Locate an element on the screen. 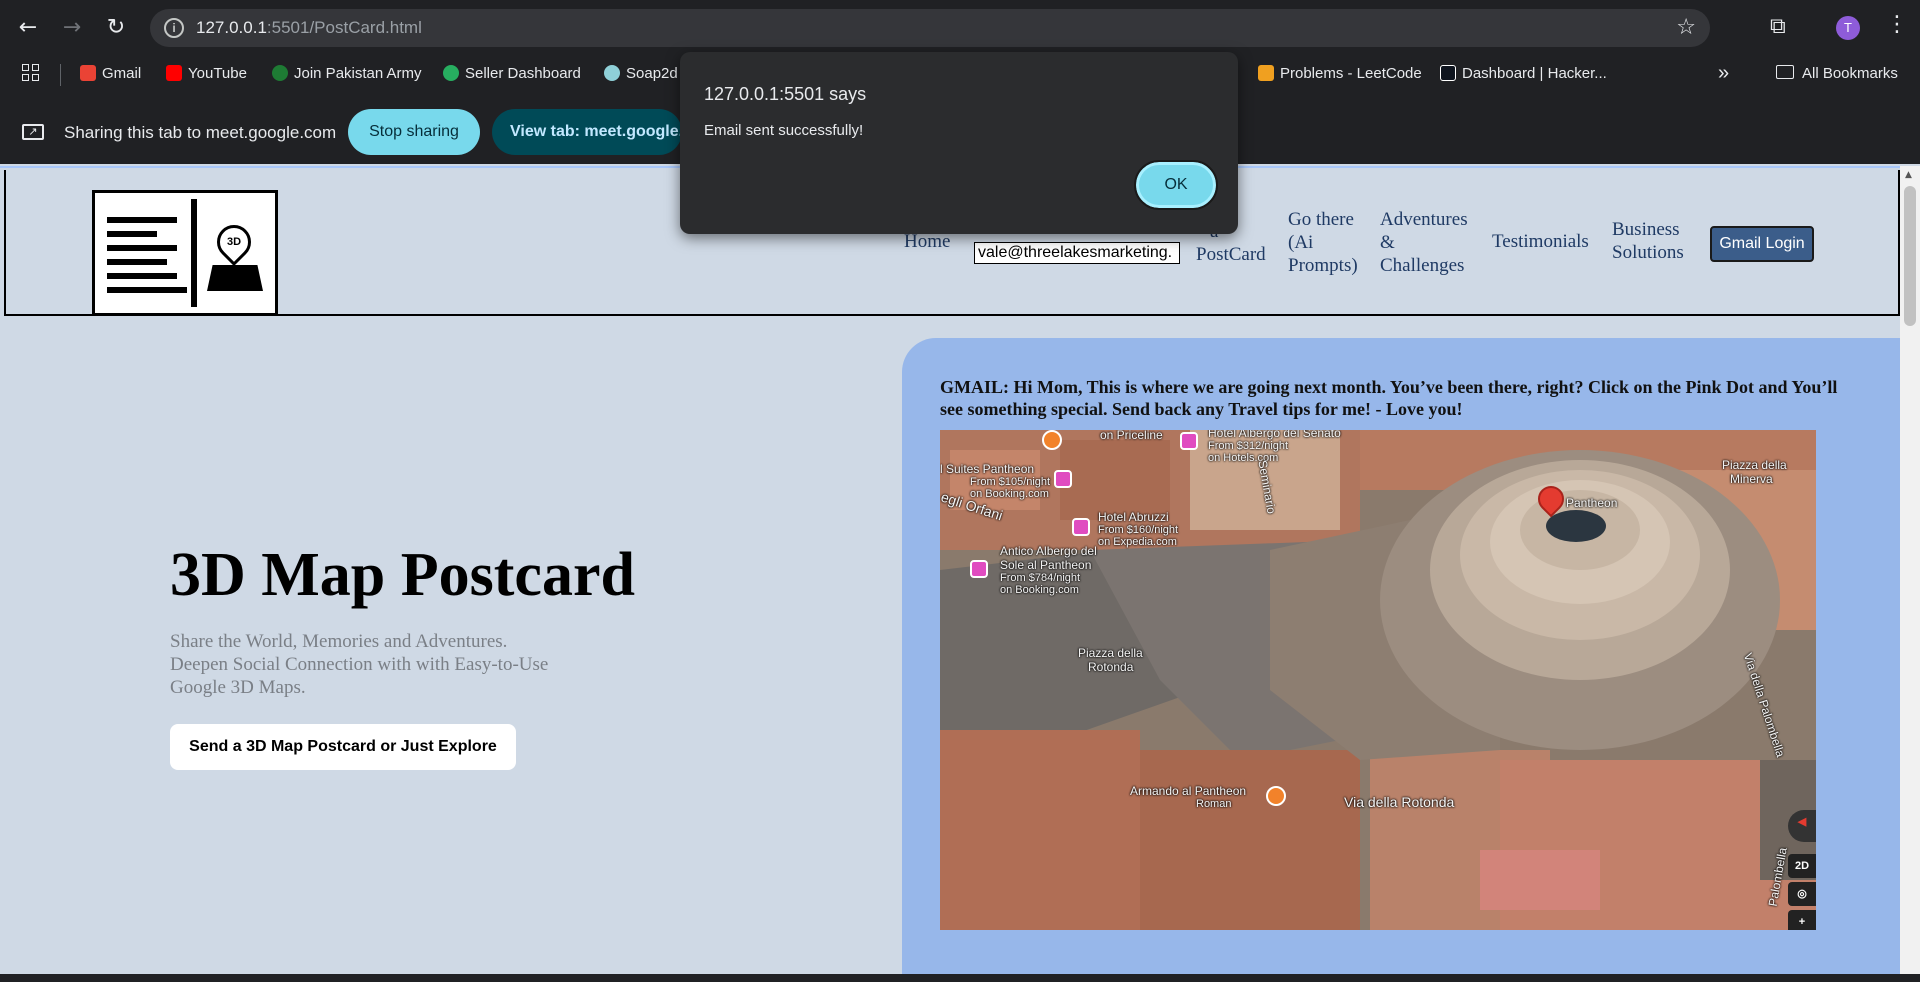 The width and height of the screenshot is (1920, 982). folder-icon is located at coordinates (1785, 72).